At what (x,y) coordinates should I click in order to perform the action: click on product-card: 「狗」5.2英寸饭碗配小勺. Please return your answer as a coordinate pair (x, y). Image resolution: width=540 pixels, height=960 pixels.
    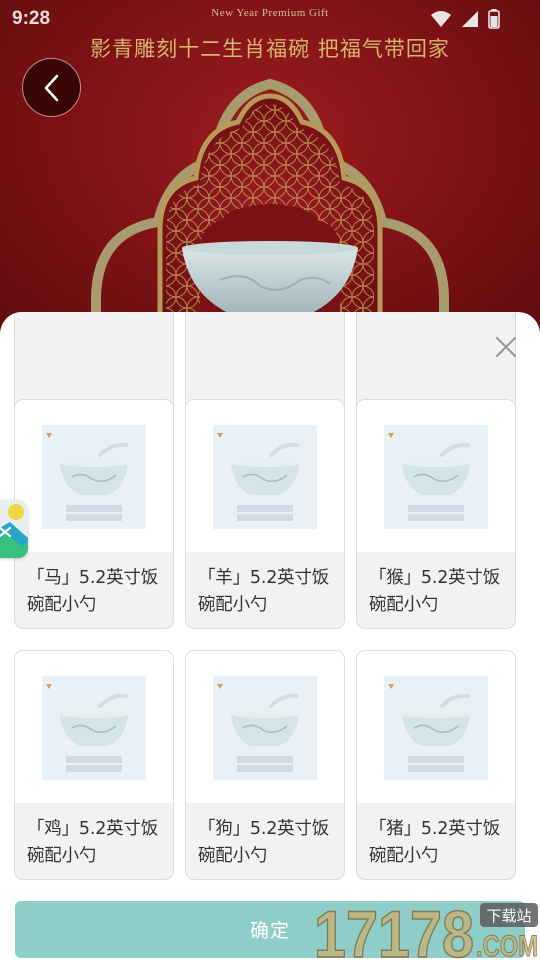
    Looking at the image, I should click on (265, 765).